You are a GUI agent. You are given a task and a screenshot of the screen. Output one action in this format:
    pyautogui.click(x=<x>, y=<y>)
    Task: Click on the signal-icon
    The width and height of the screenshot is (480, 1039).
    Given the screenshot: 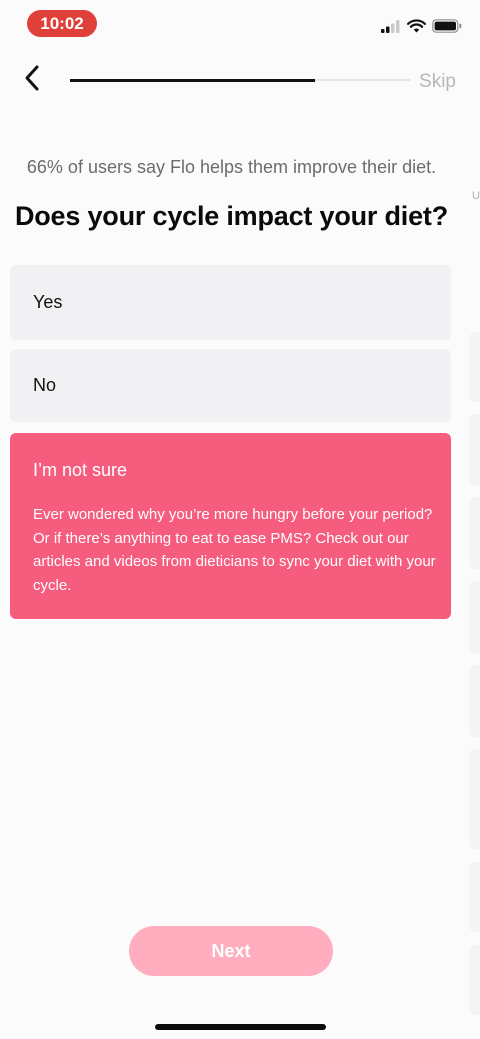 What is the action you would take?
    pyautogui.click(x=391, y=28)
    